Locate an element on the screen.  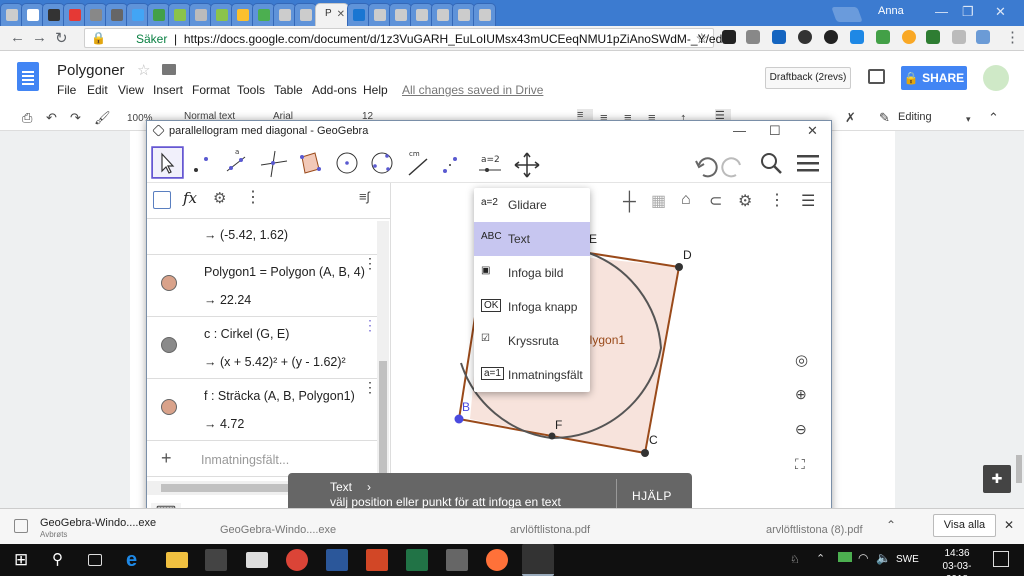
help-button: HJÄLP is located at coordinates (652, 496).